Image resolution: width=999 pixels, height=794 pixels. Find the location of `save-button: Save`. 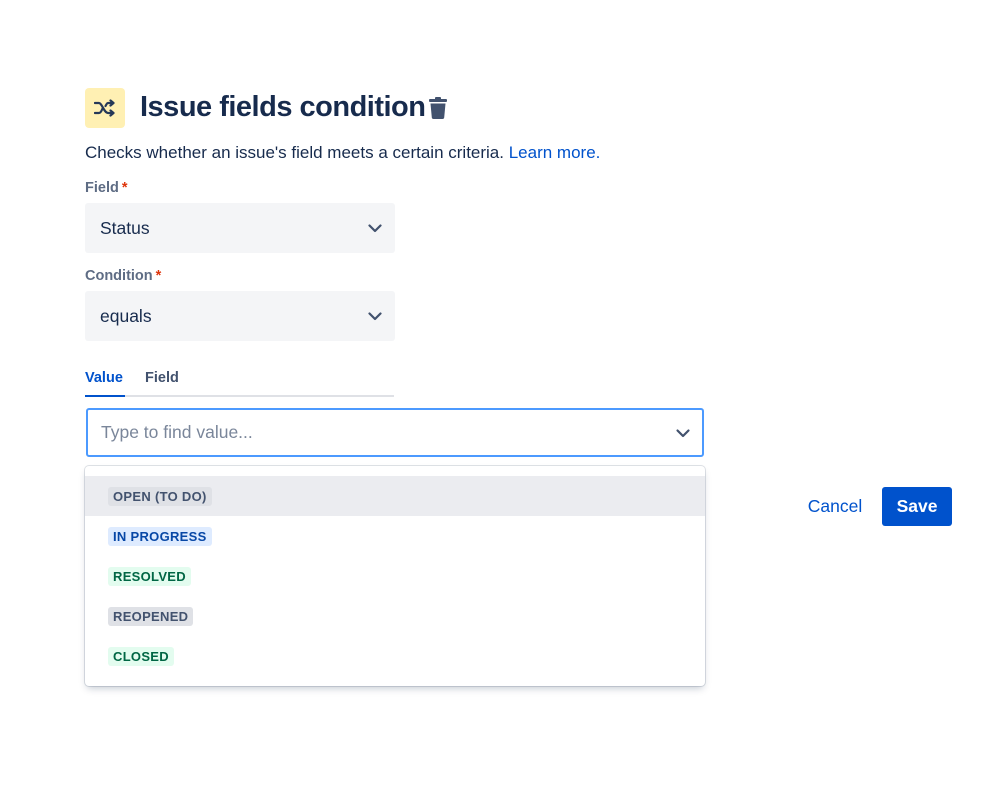

save-button: Save is located at coordinates (917, 506).